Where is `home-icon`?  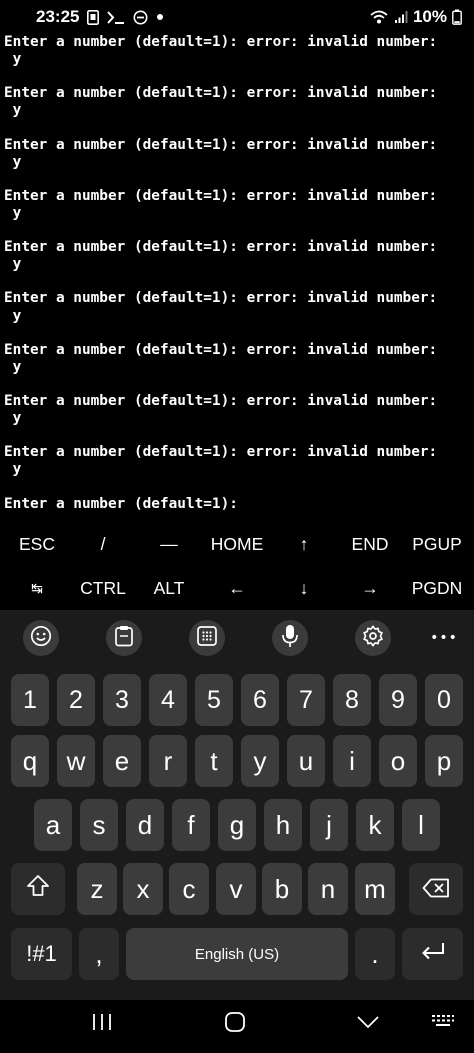 home-icon is located at coordinates (235, 1024).